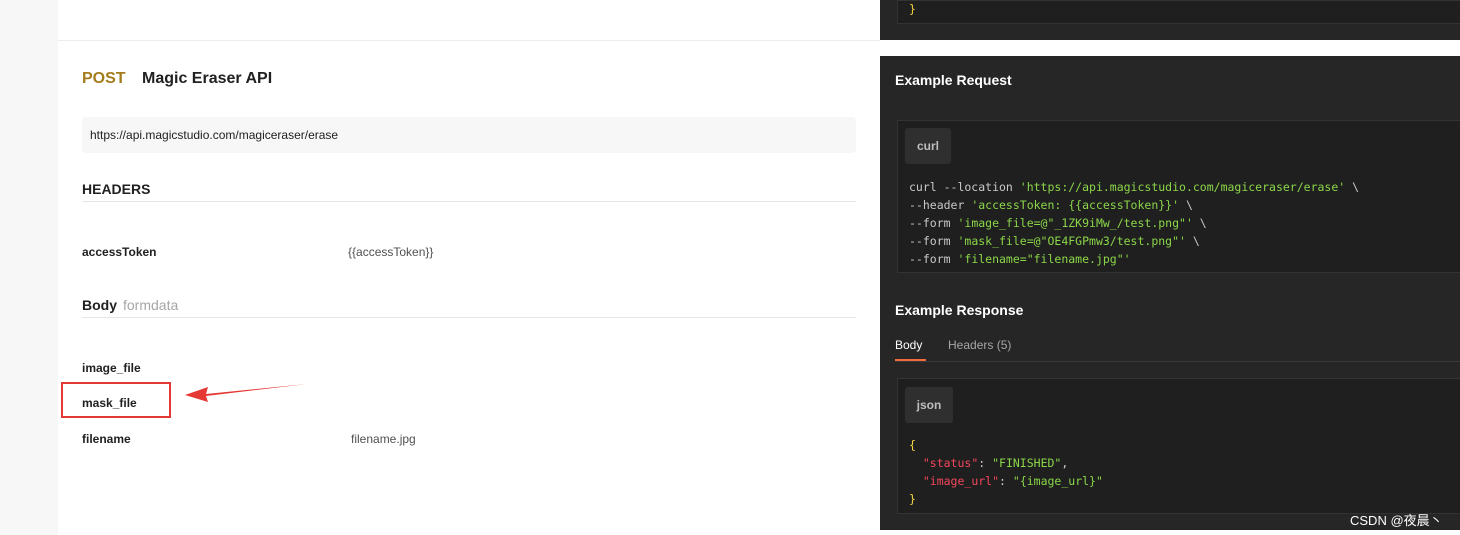  Describe the element at coordinates (1178, 446) in the screenshot. I see `response-code-block` at that location.